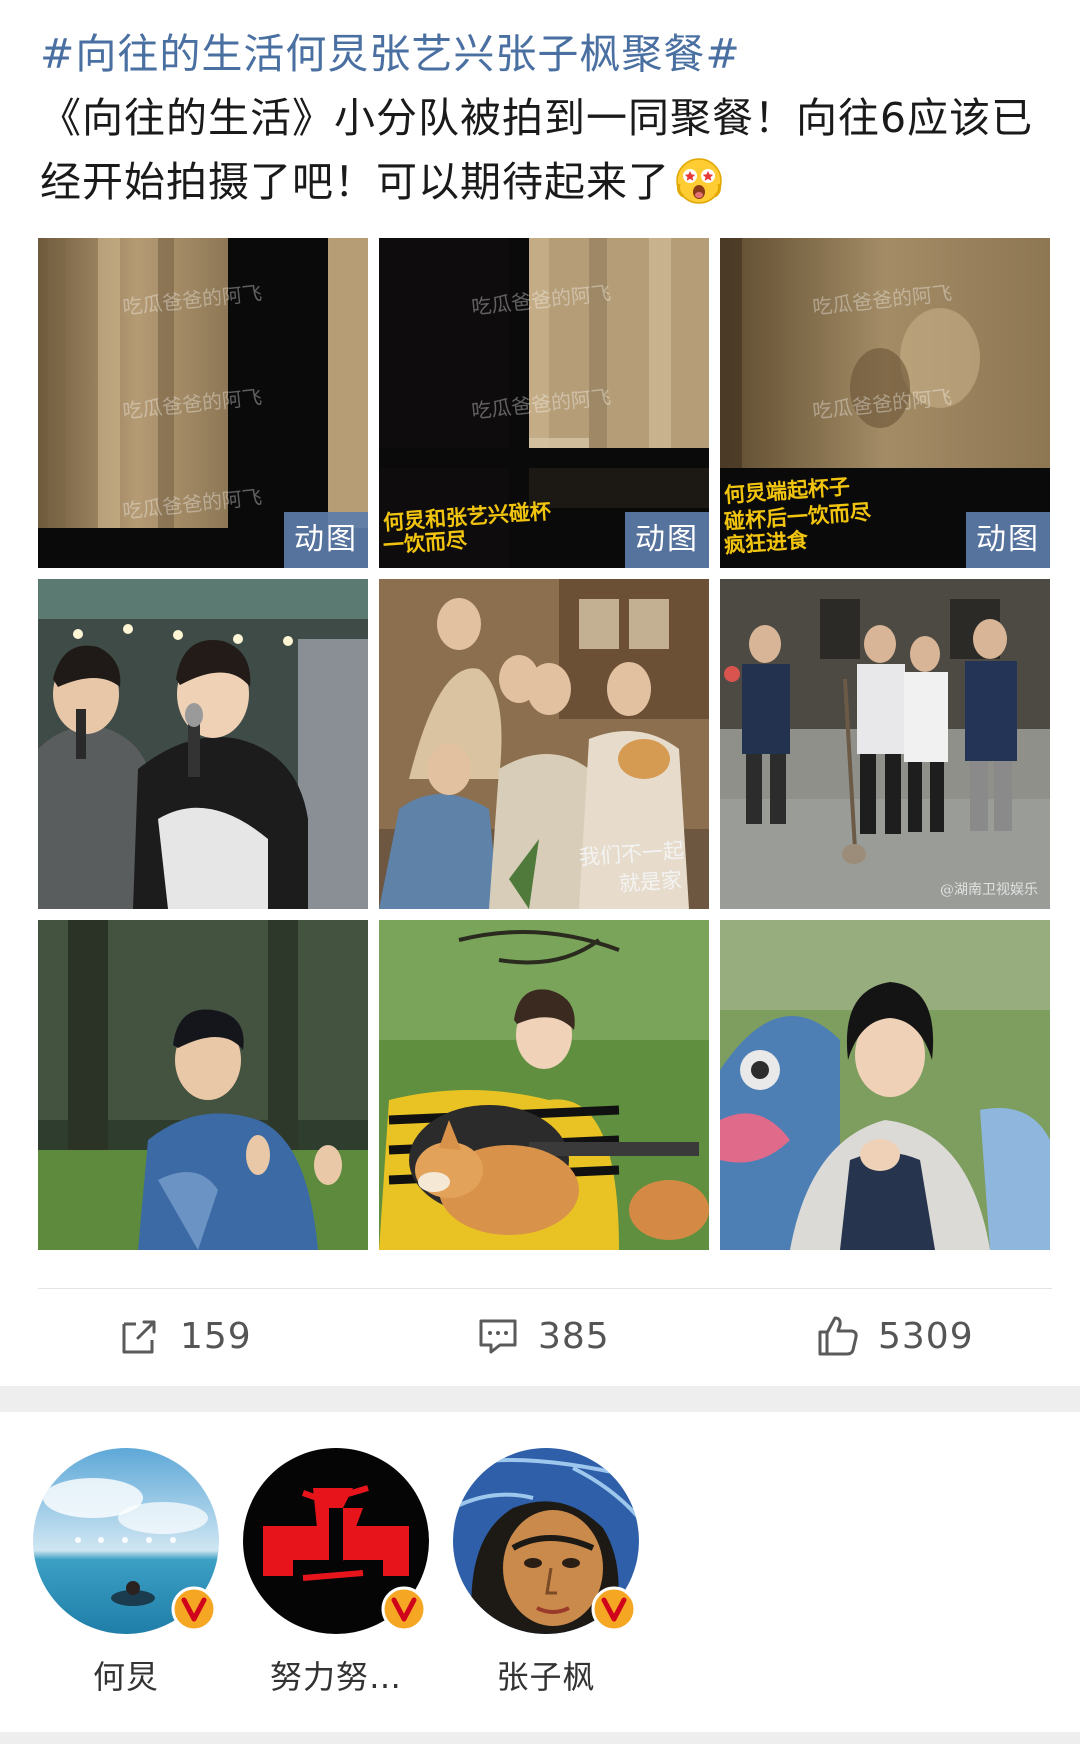  What do you see at coordinates (546, 1677) in the screenshot?
I see `user-name: 张子枫` at bounding box center [546, 1677].